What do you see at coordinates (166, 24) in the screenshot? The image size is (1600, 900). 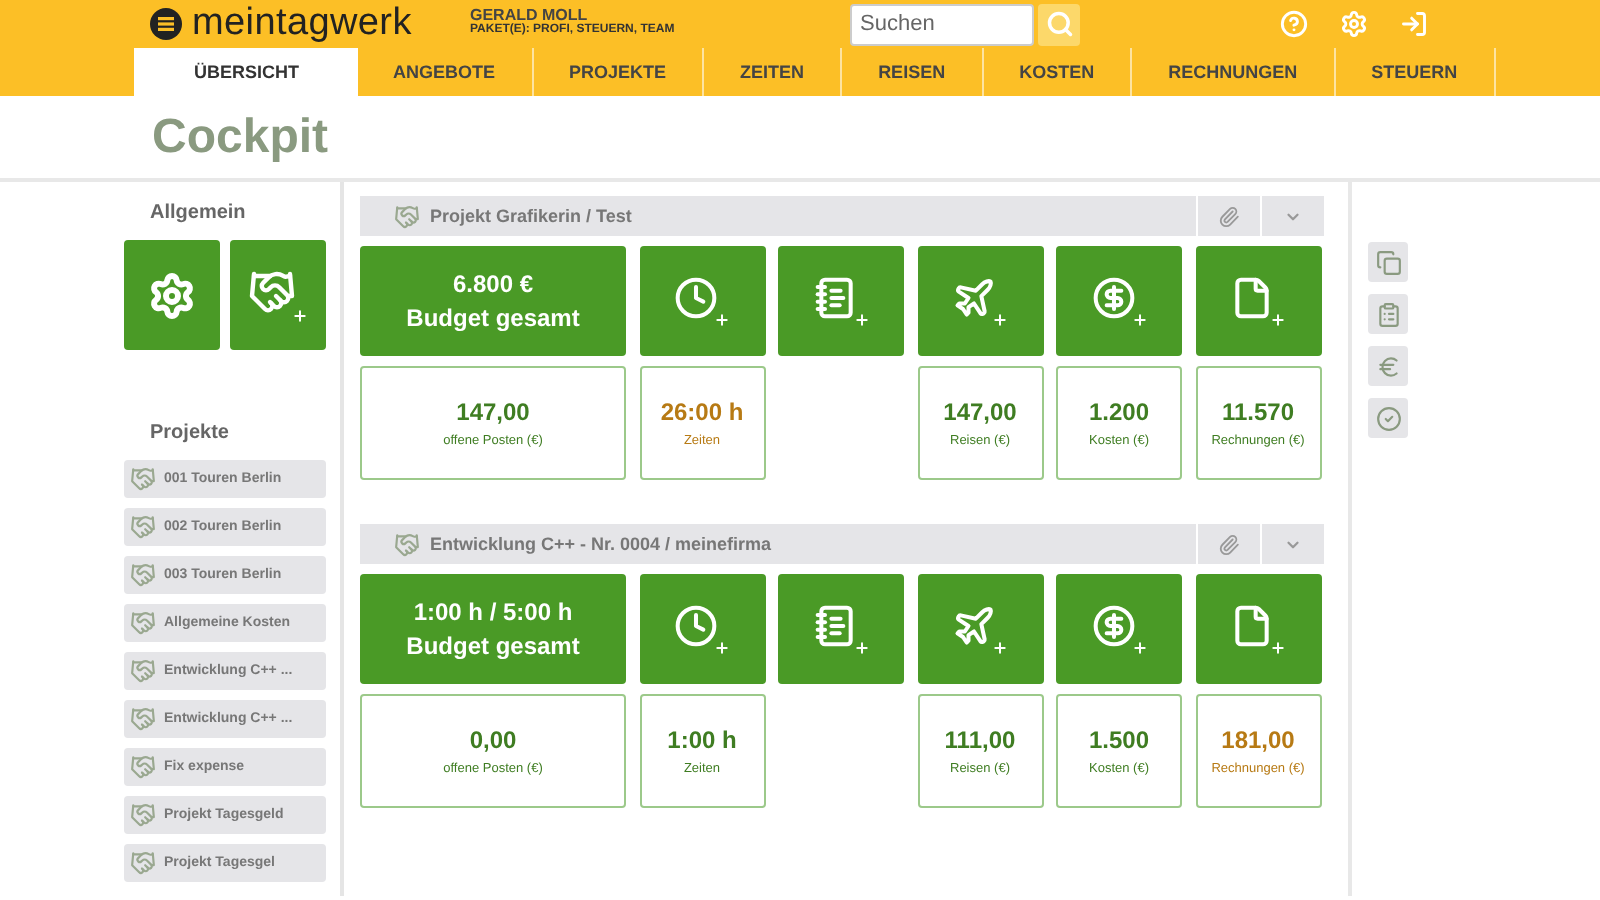 I see `logo-icon` at bounding box center [166, 24].